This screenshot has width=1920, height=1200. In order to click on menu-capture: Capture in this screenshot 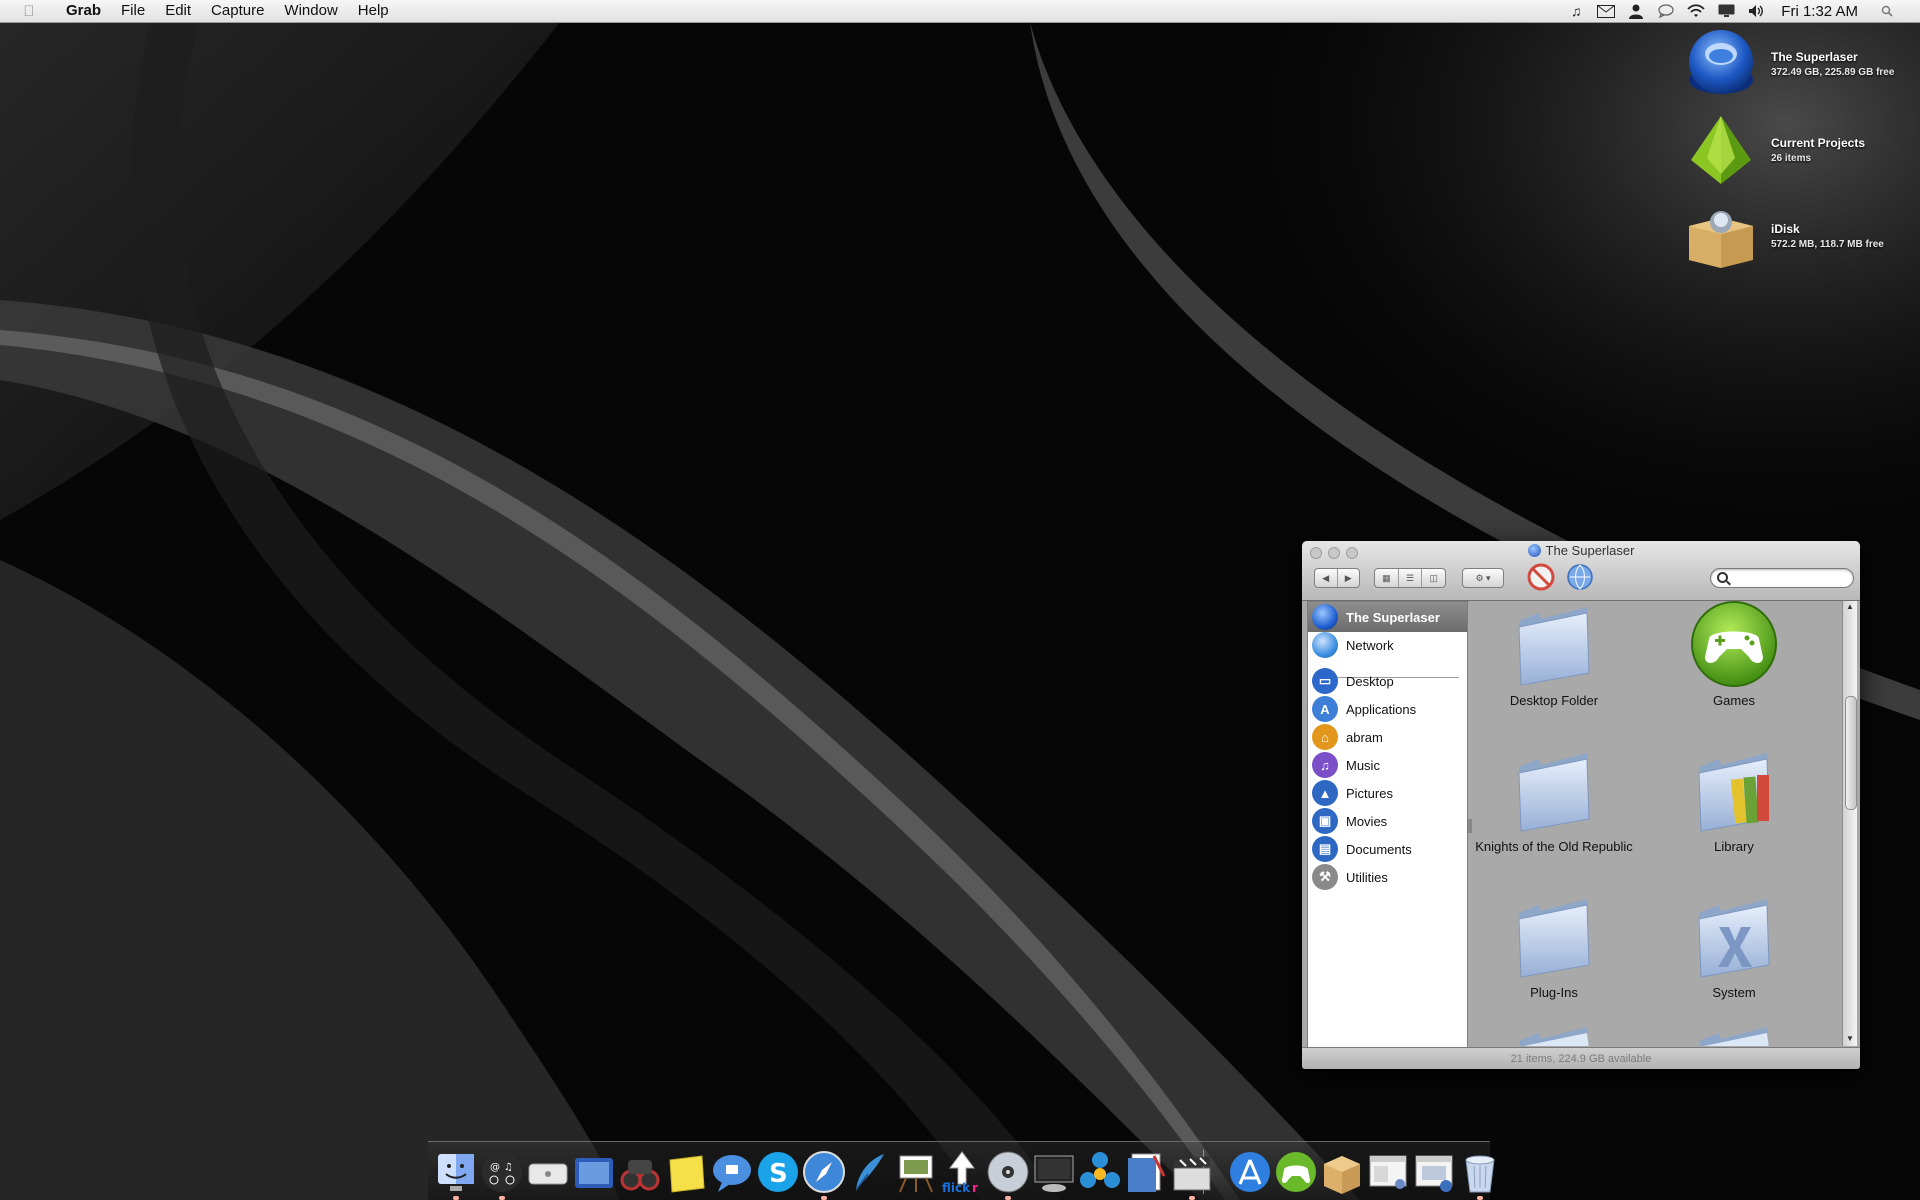, I will do `click(237, 11)`.